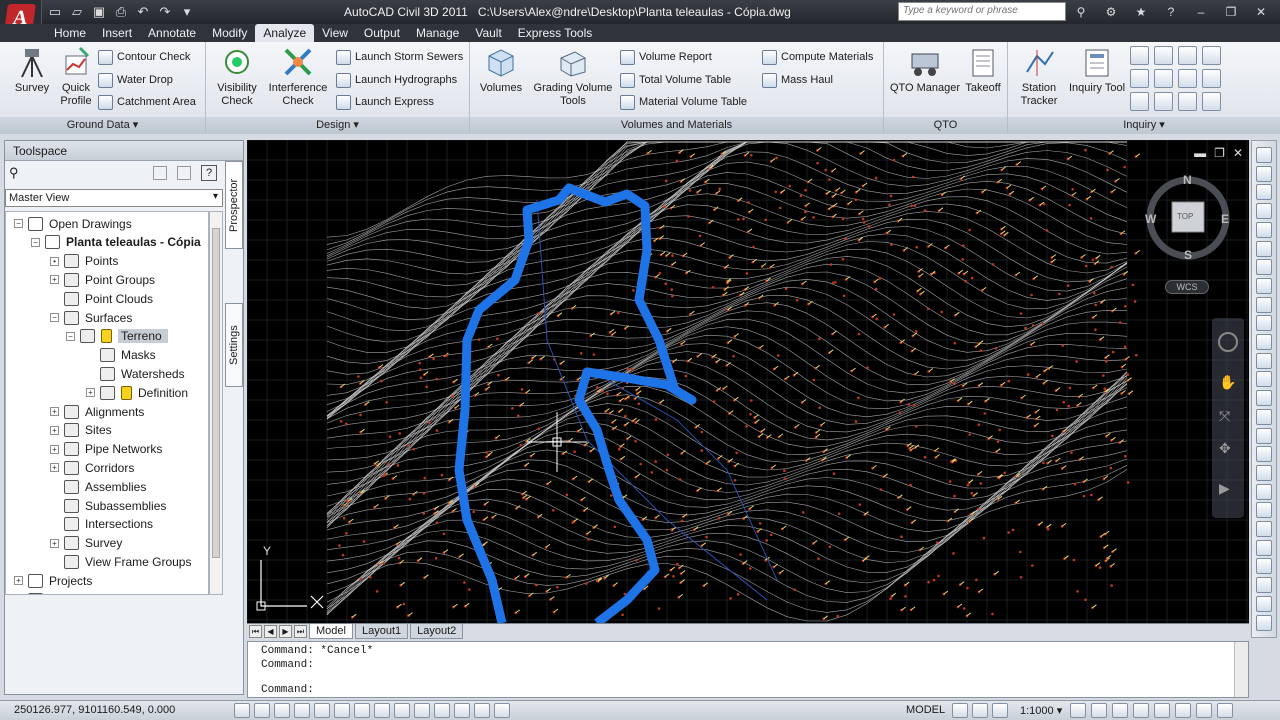 This screenshot has height=720, width=1280. I want to click on total-volume-table-button: Total Volume Table, so click(675, 80).